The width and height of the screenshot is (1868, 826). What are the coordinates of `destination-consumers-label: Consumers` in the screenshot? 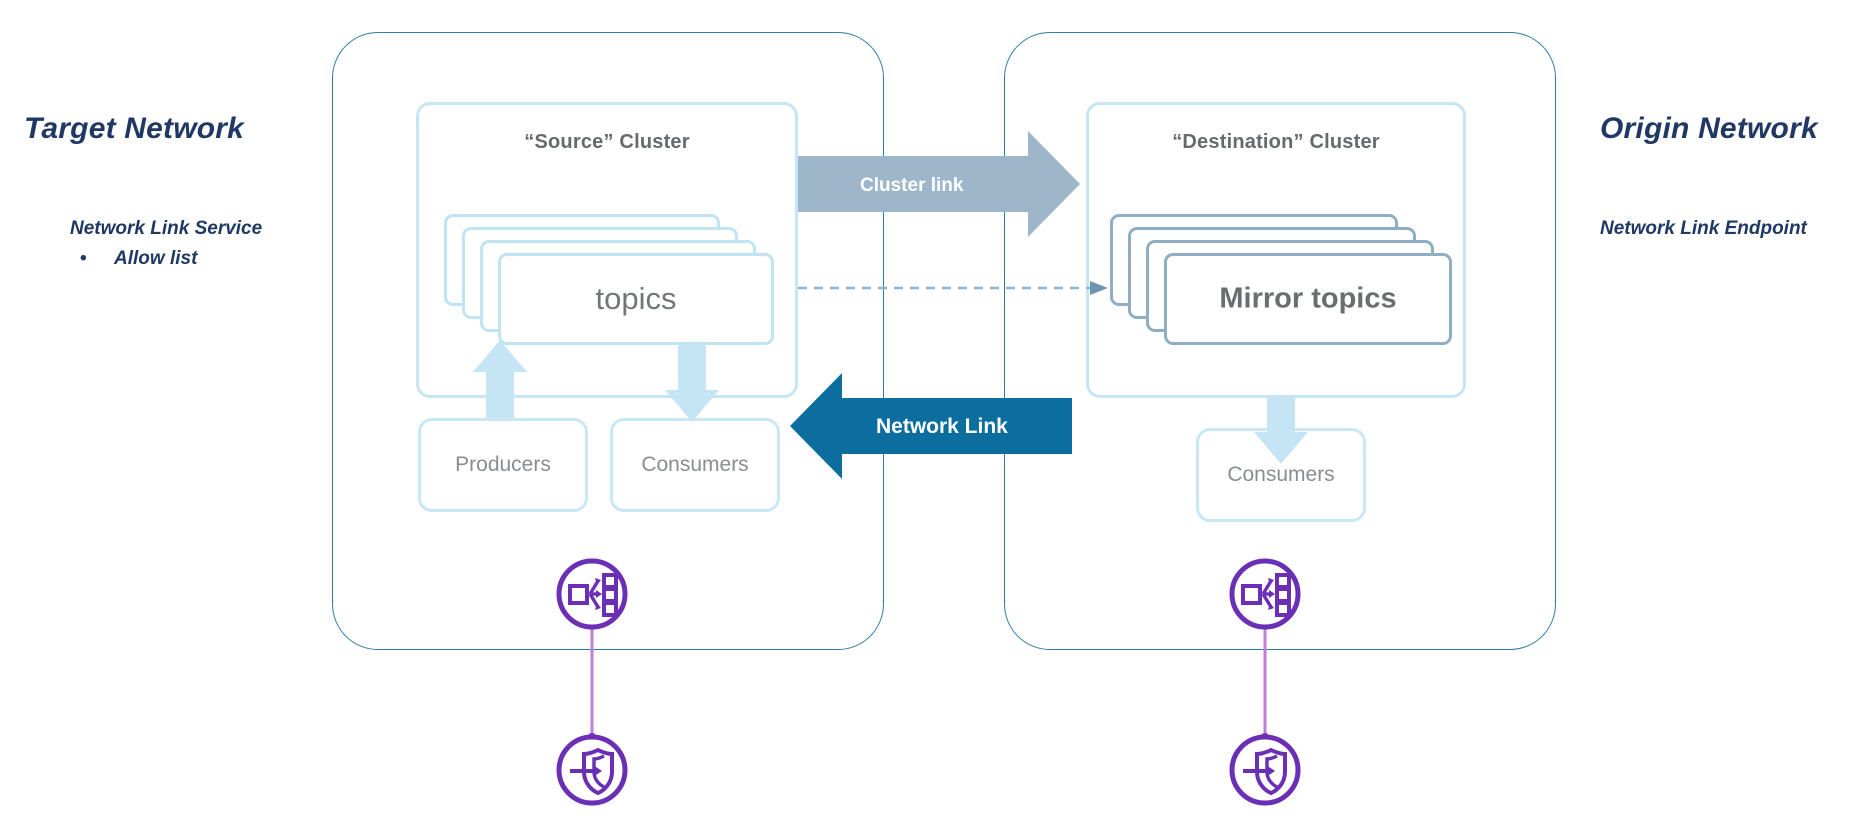 It's located at (1281, 474).